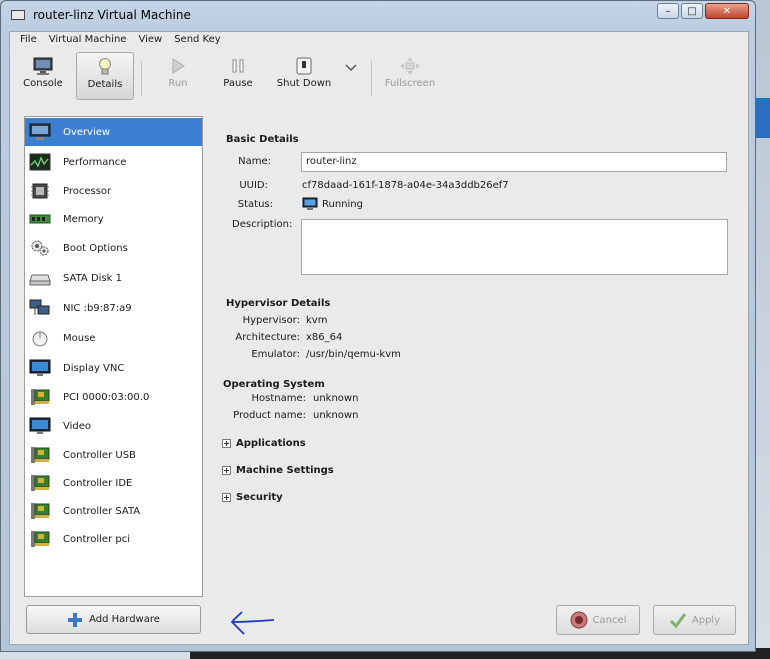 The height and width of the screenshot is (659, 770). What do you see at coordinates (668, 11) in the screenshot?
I see `minimize-button: –` at bounding box center [668, 11].